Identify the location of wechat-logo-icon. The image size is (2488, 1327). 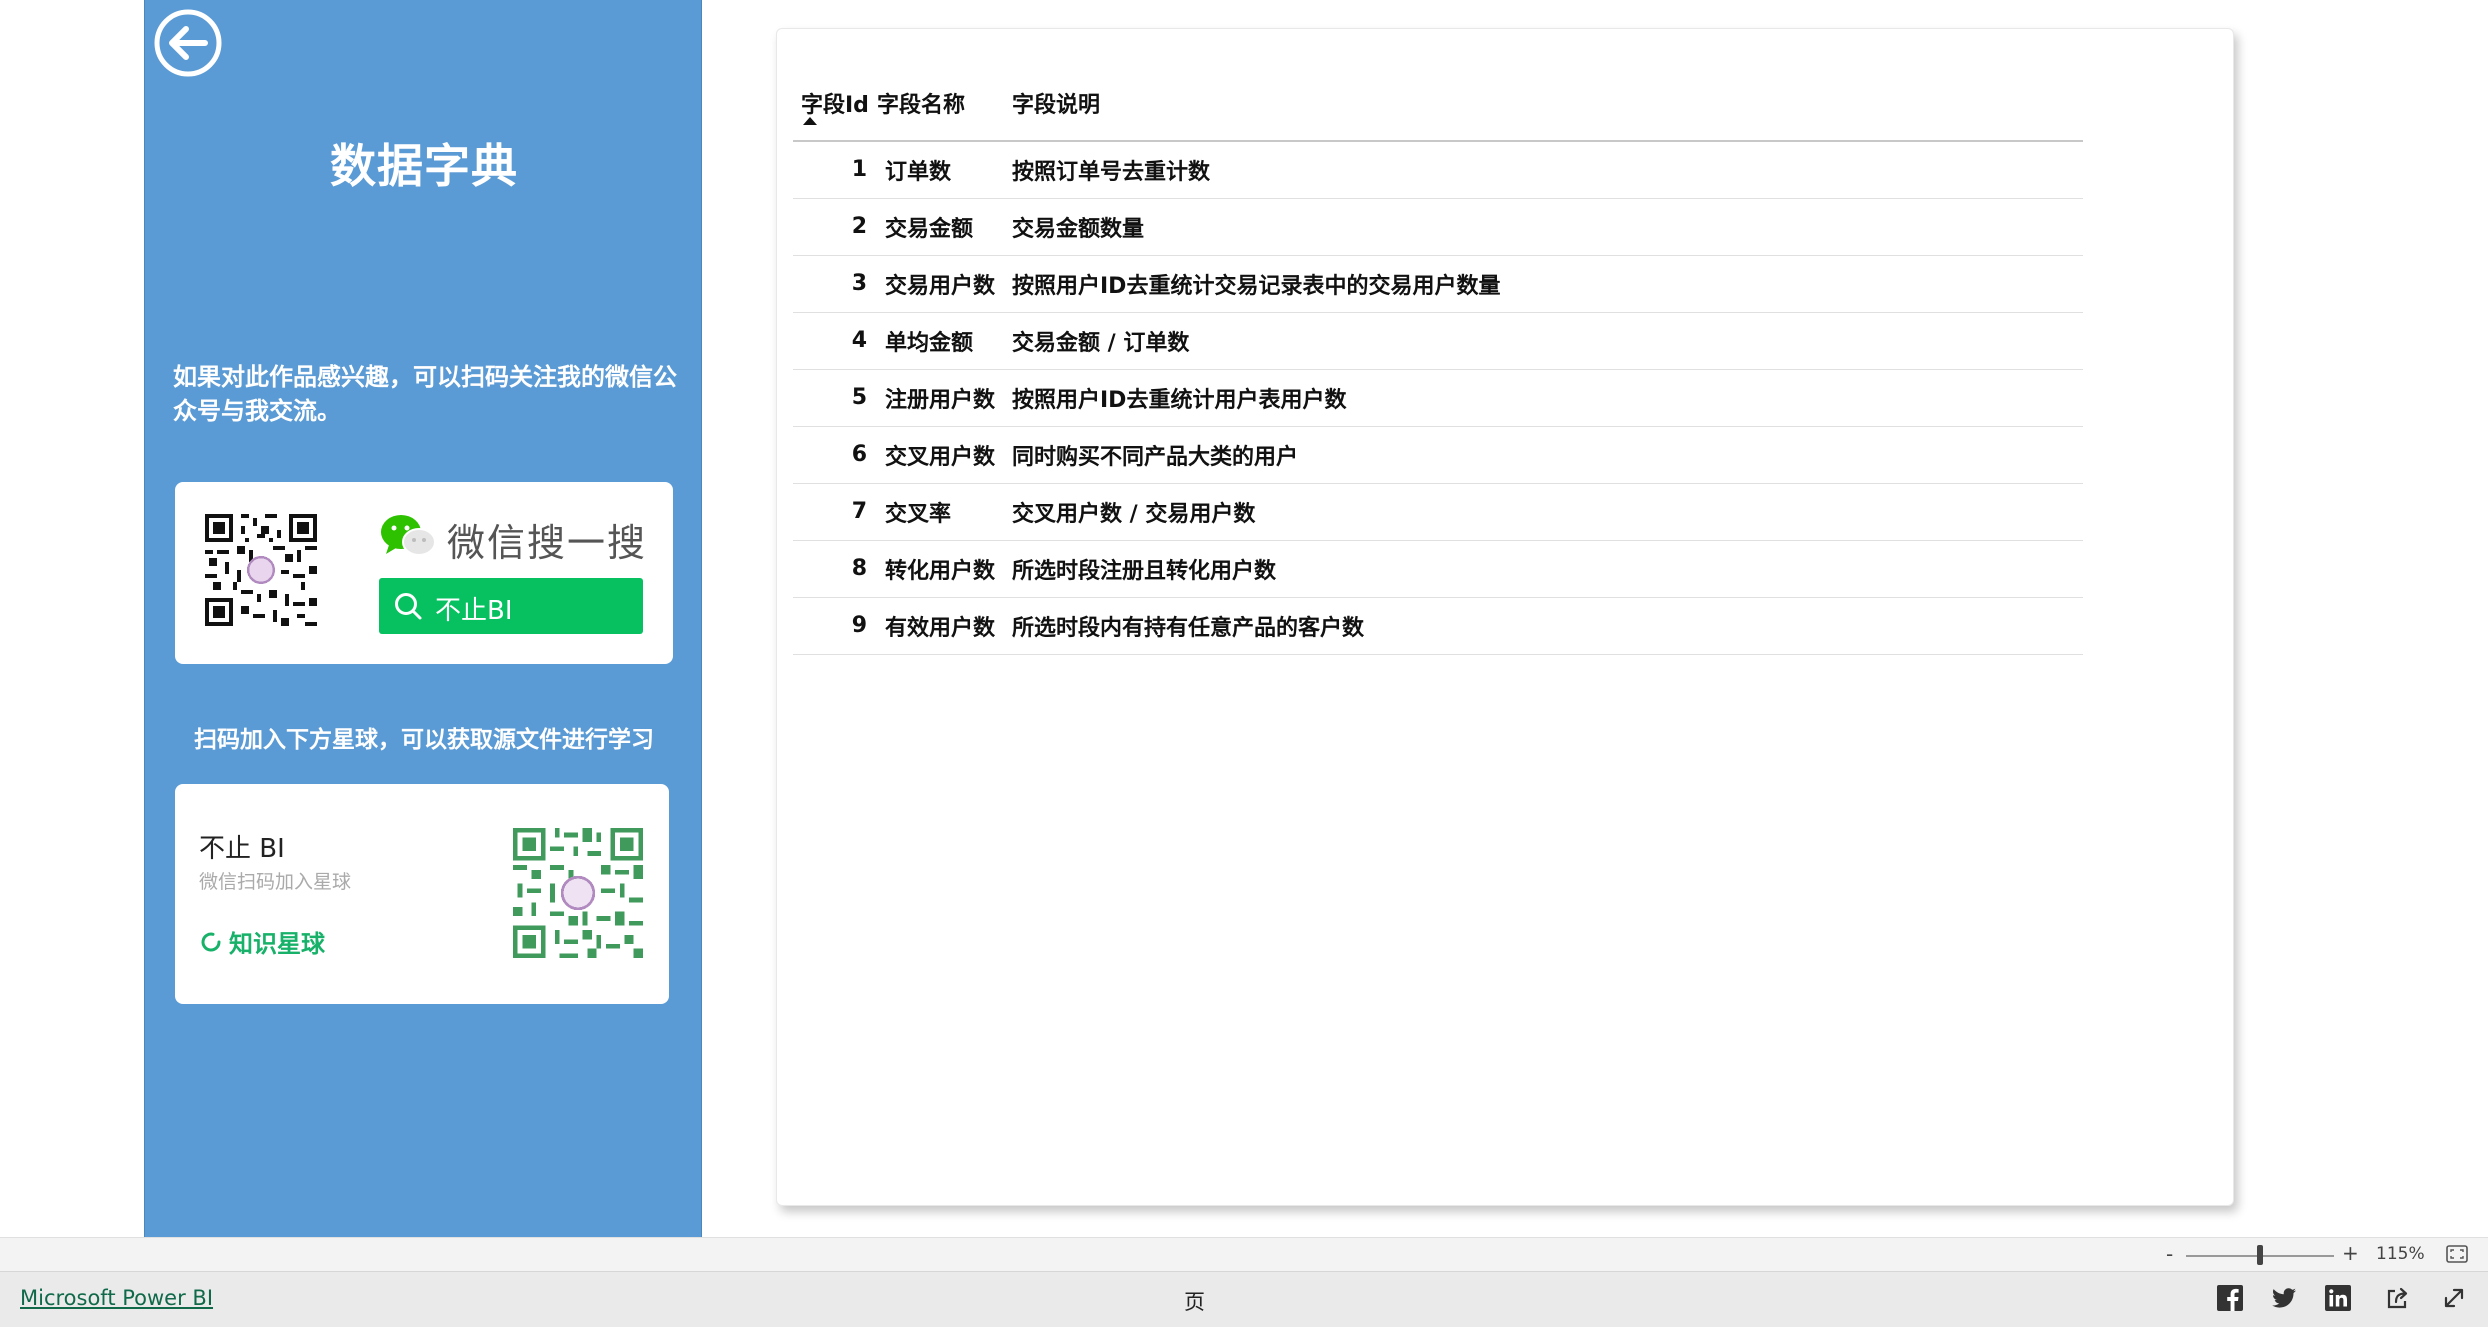
(408, 535).